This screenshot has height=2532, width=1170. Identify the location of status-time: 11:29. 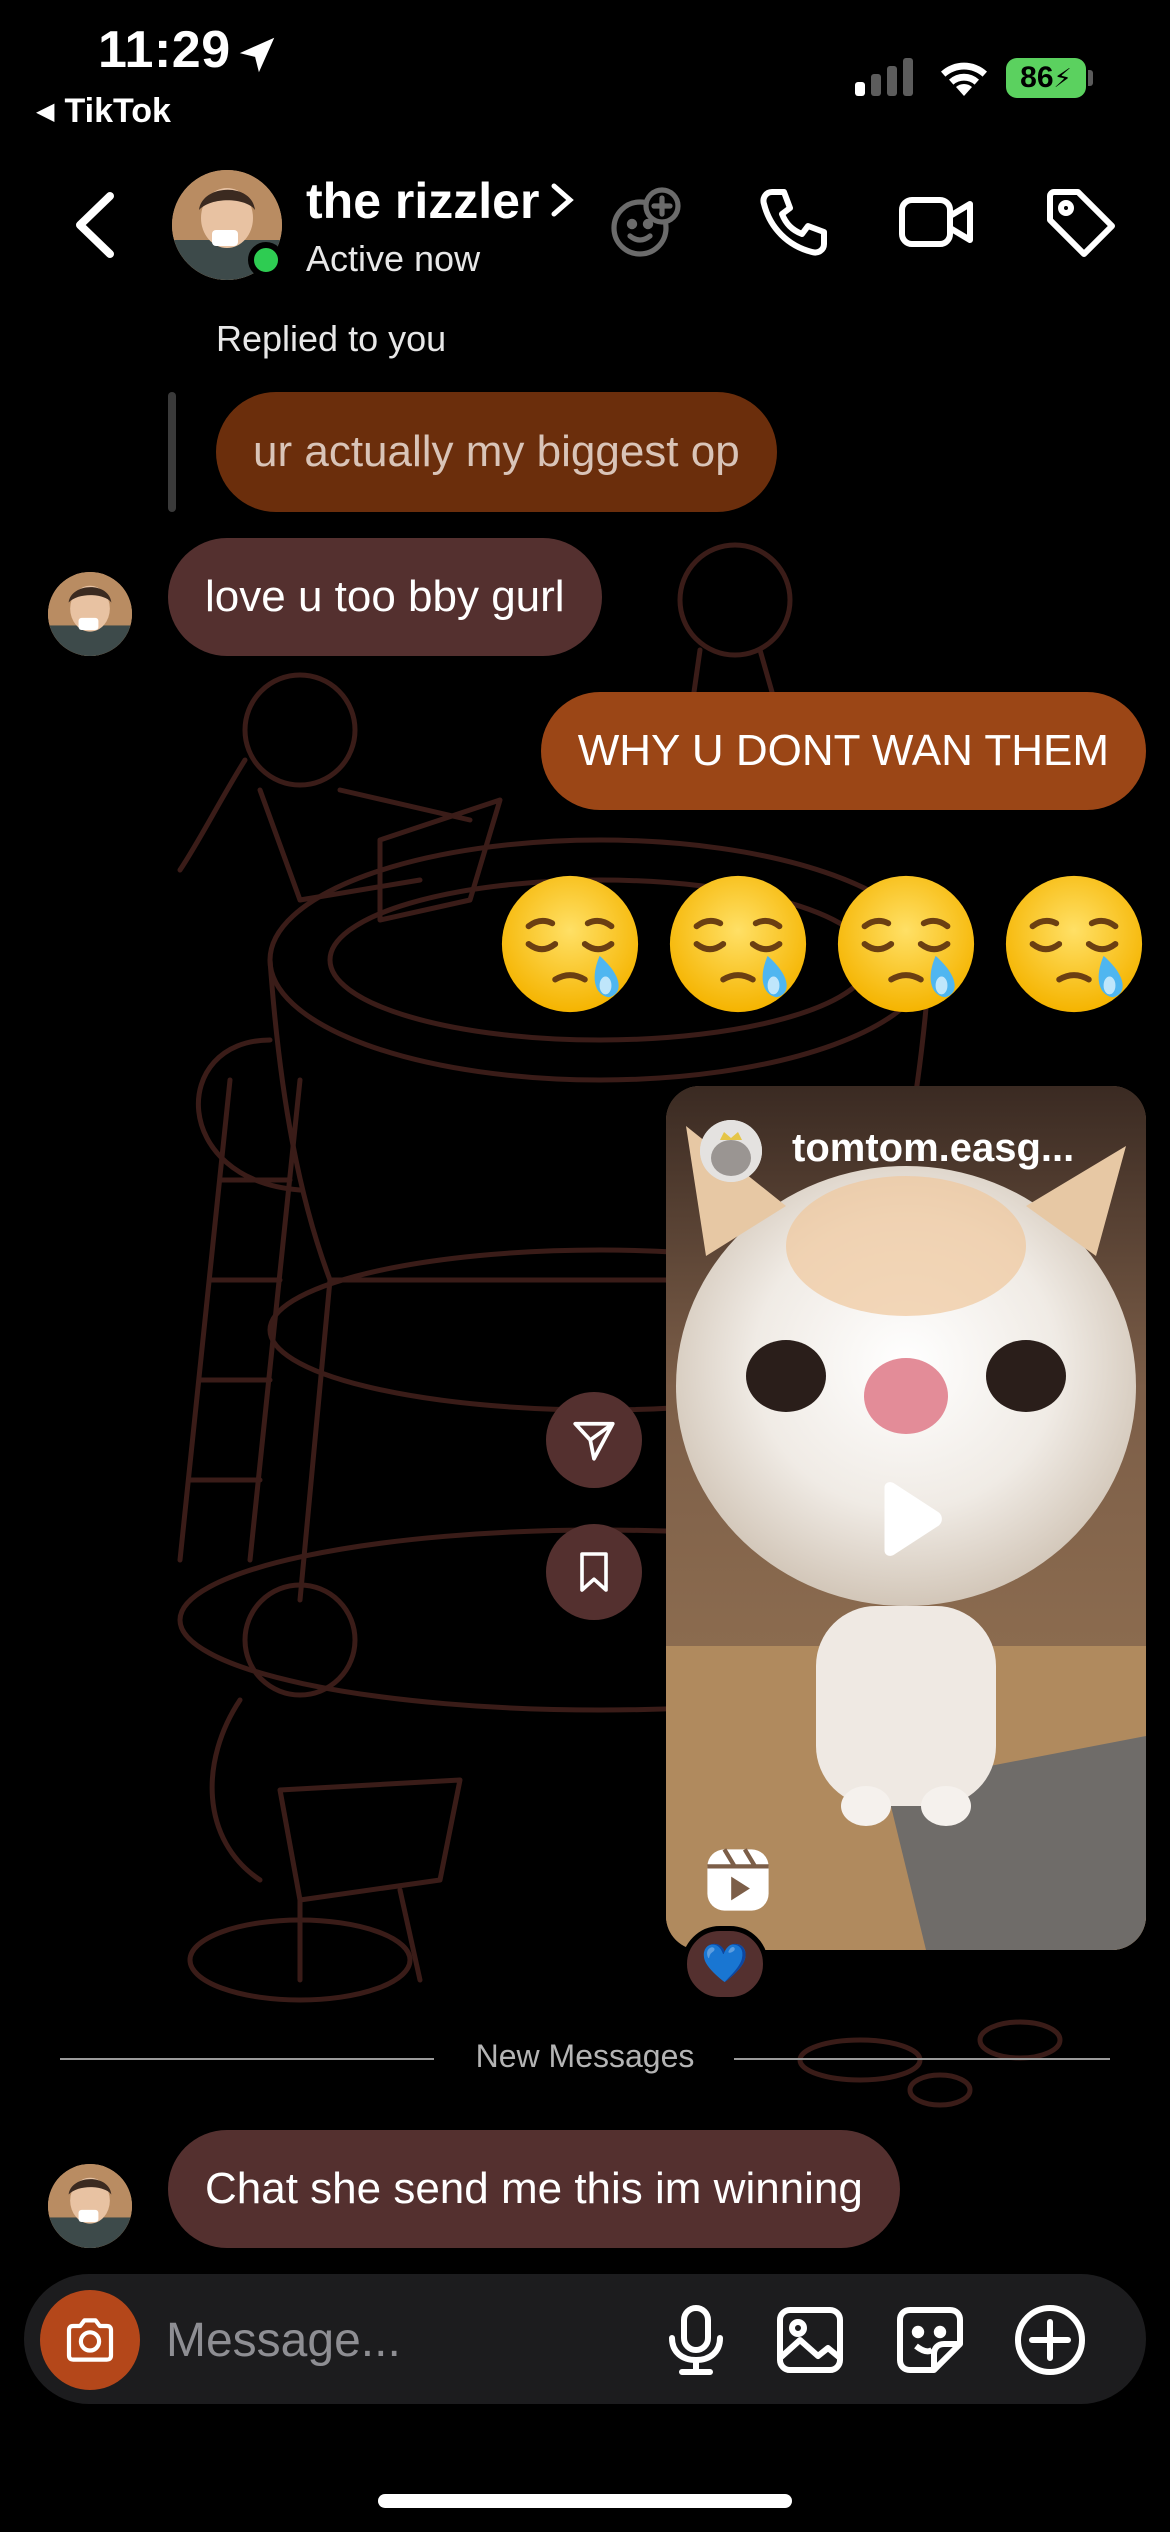
(164, 50).